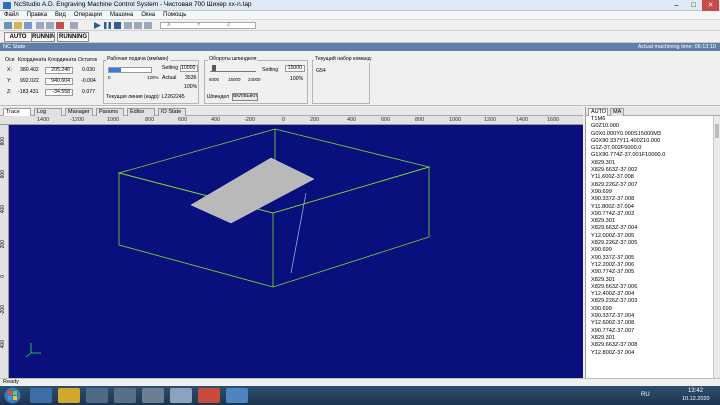 The image size is (720, 405). What do you see at coordinates (650, 134) in the screenshot?
I see `gcode-line: G0X0.000Y0.000S15000M3` at bounding box center [650, 134].